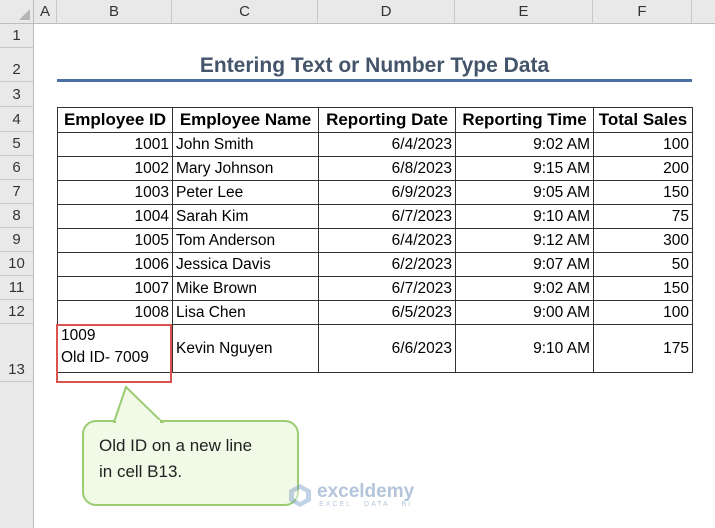  I want to click on cell-reporting-time: 9:00 AM, so click(524, 312).